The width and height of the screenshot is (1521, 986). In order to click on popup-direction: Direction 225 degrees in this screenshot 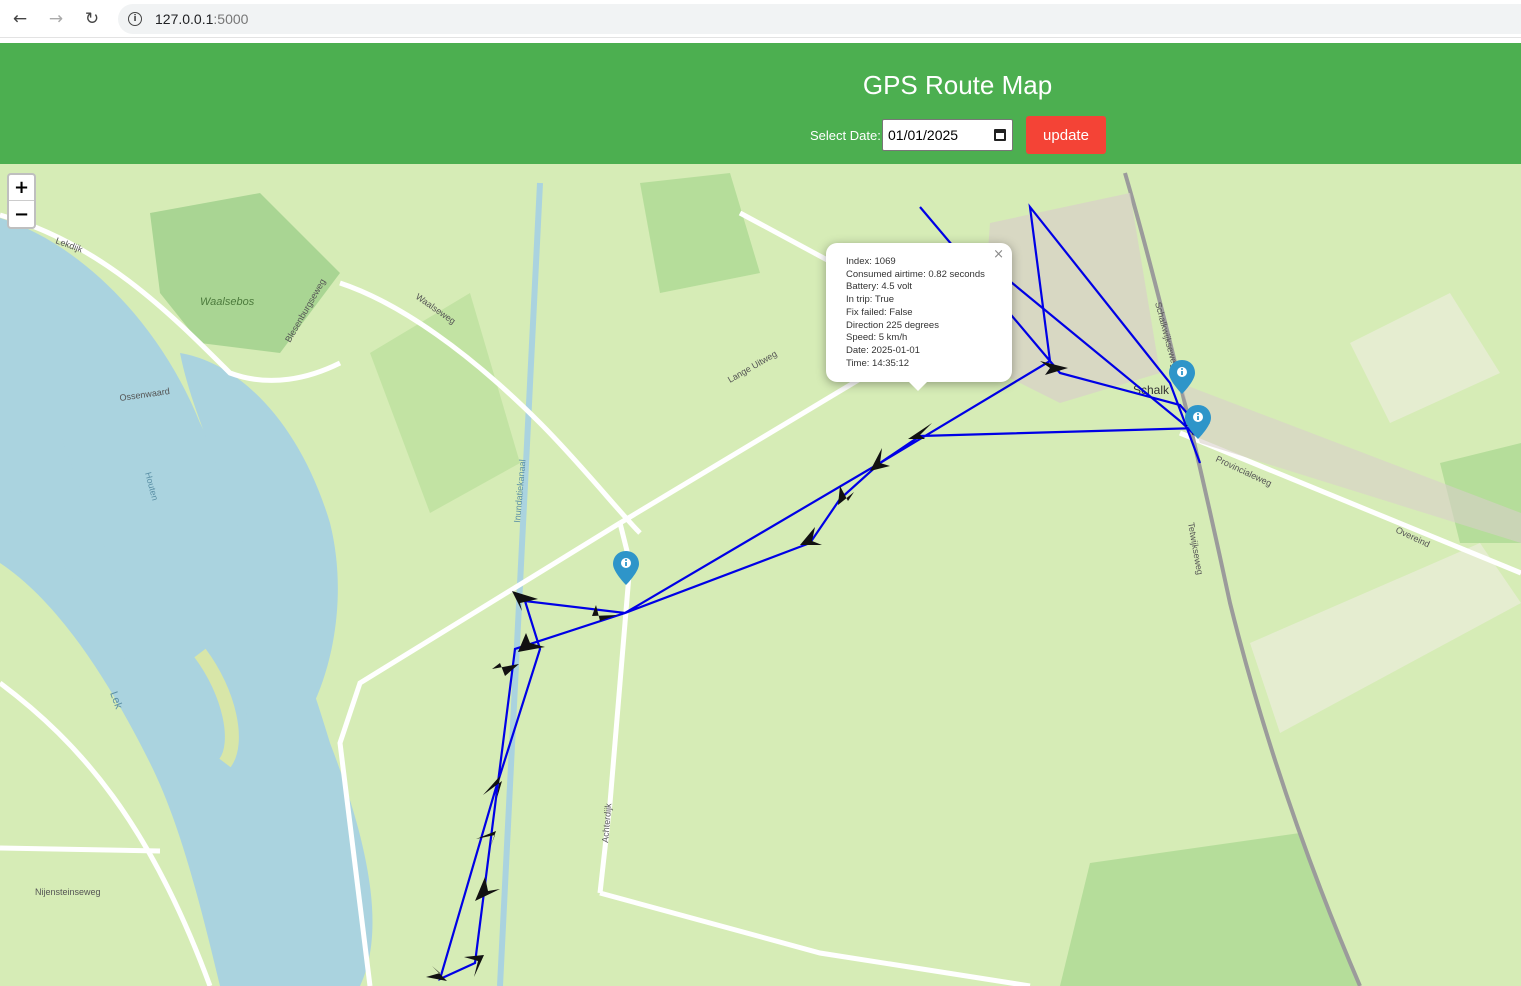, I will do `click(892, 325)`.